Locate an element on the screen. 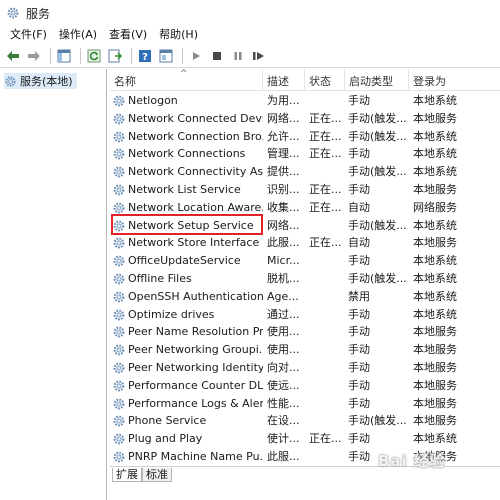 The image size is (500, 500). menu-help: 帮助(H) is located at coordinates (178, 35).